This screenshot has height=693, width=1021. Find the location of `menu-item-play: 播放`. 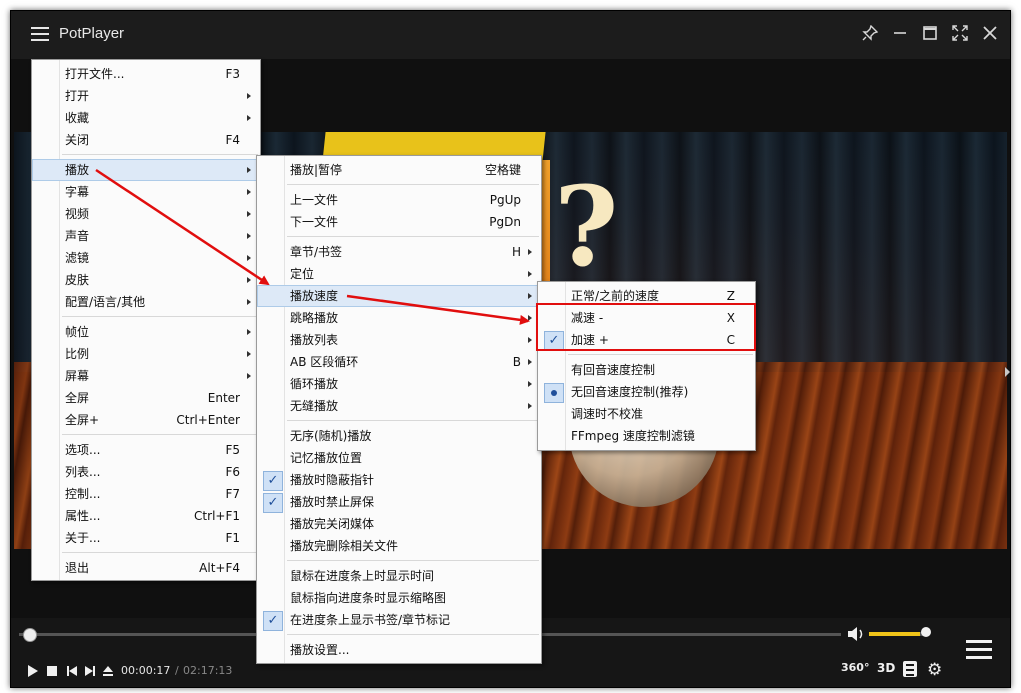

menu-item-play: 播放 is located at coordinates (146, 170).